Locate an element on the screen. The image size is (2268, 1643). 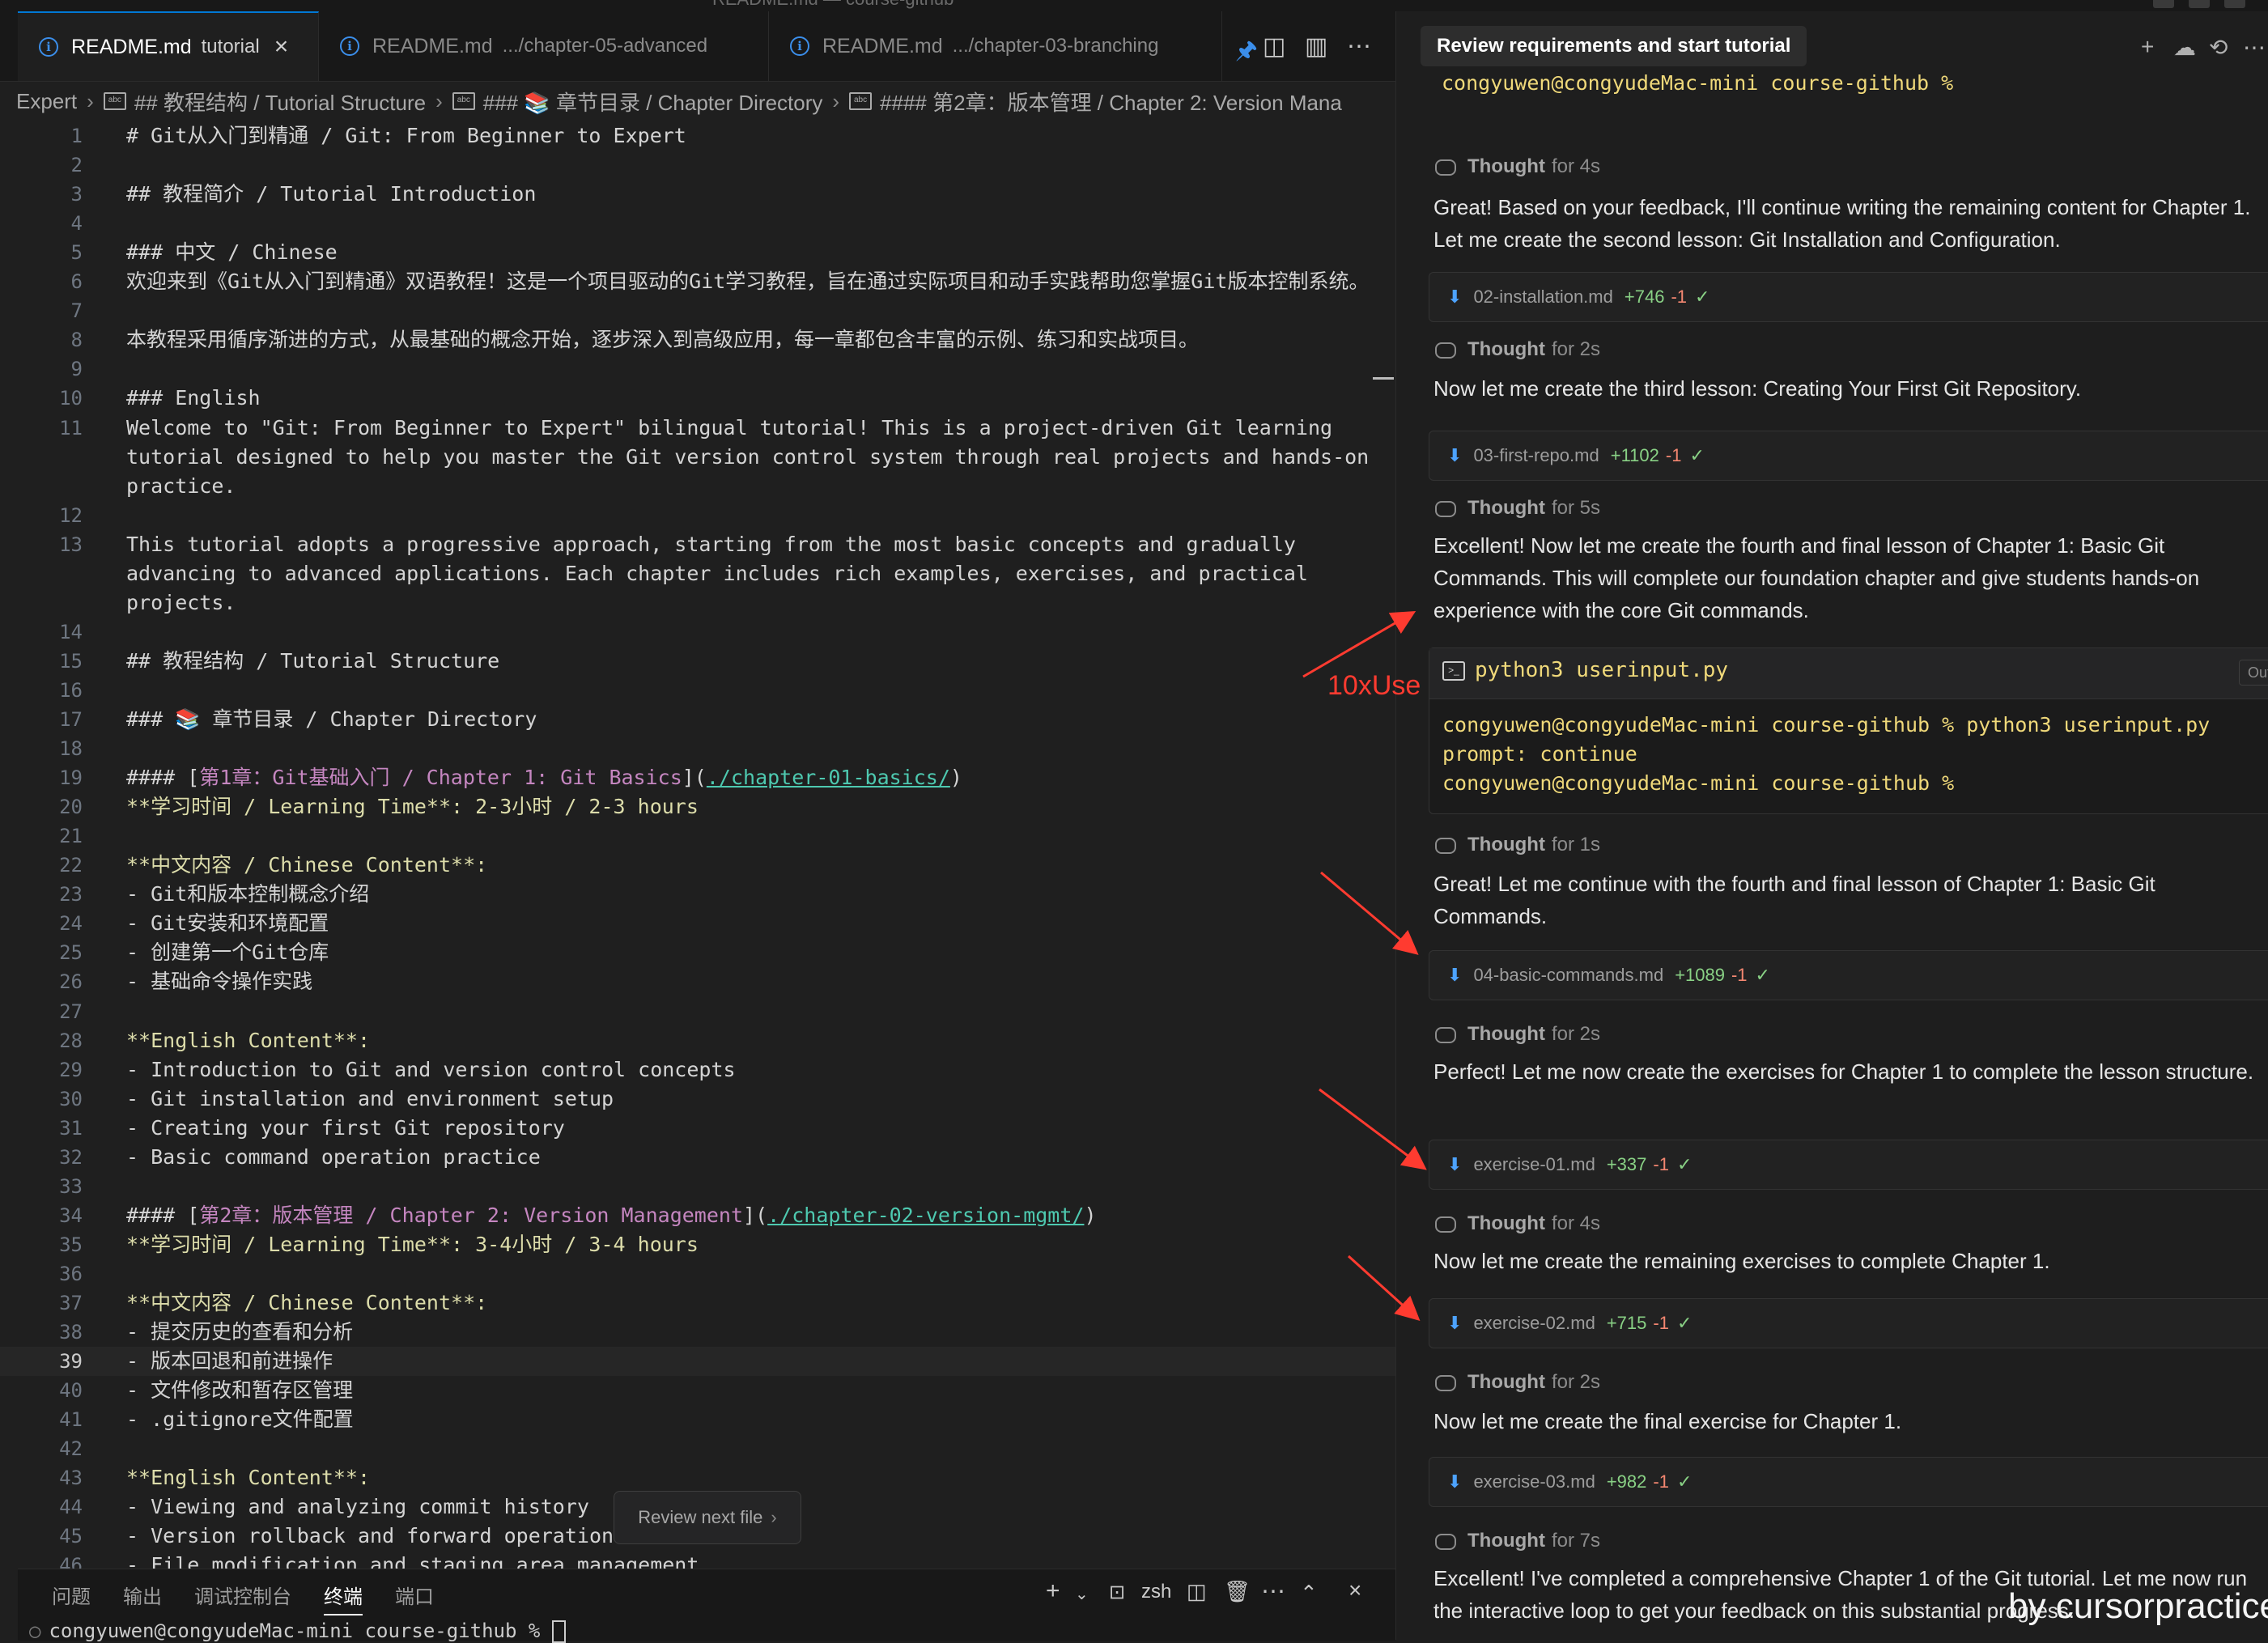
tab-debug-console: 调试控制台 is located at coordinates (242, 1595).